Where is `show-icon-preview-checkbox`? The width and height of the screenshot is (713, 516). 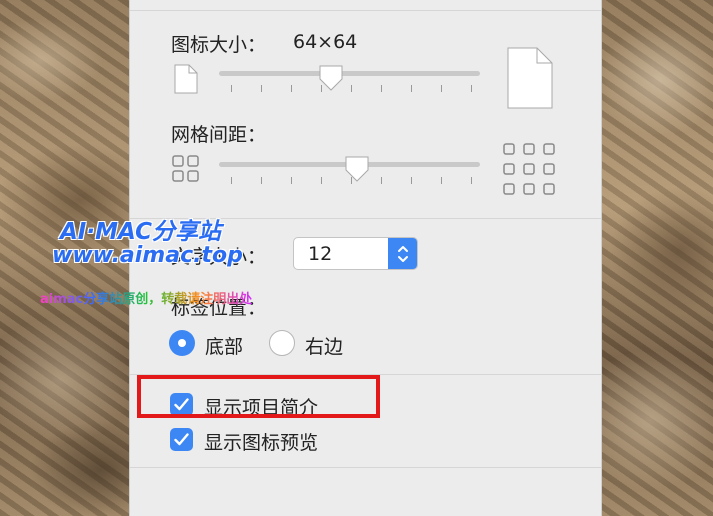 show-icon-preview-checkbox is located at coordinates (181, 439).